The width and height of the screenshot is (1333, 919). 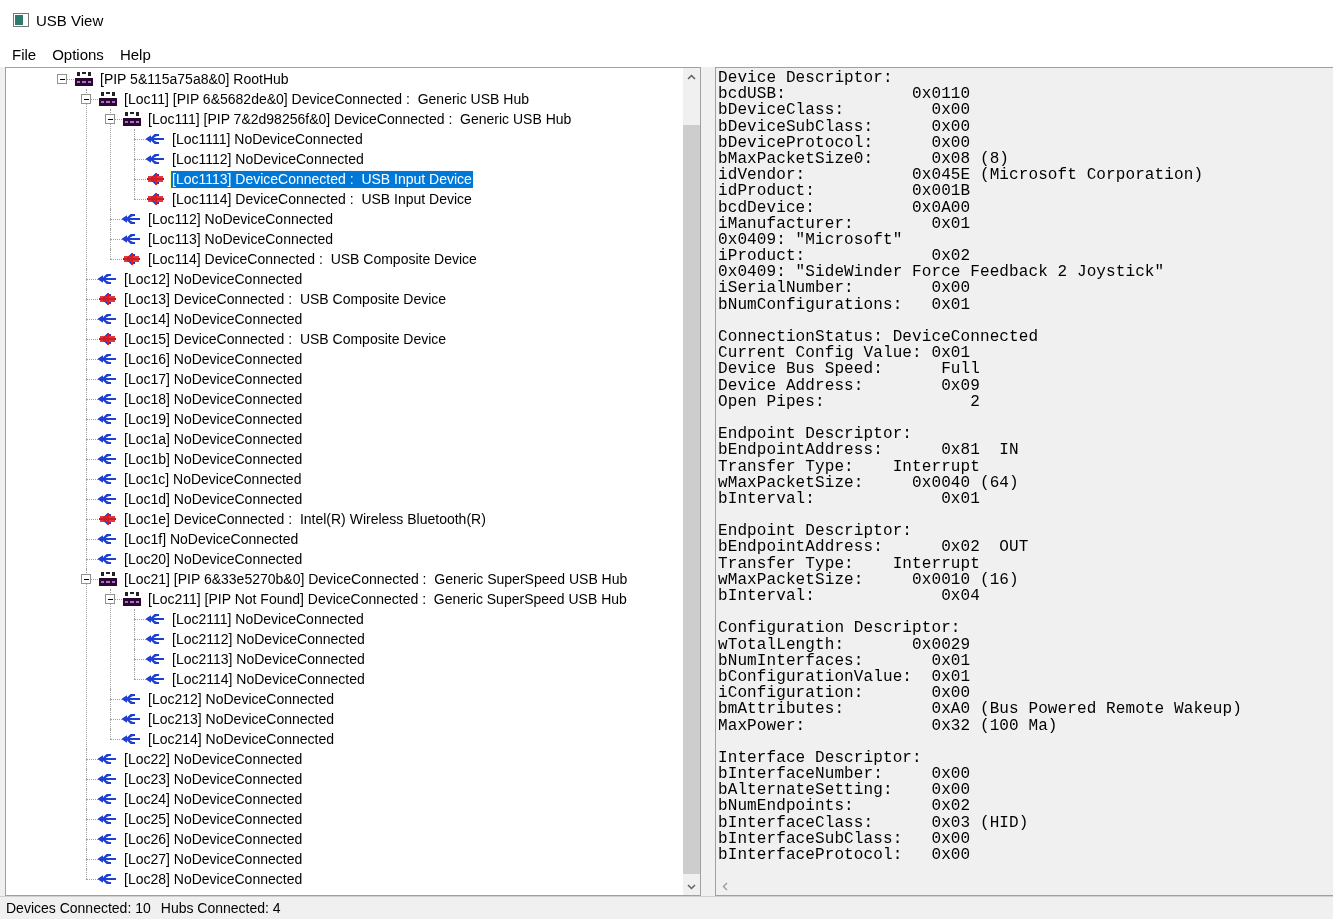 I want to click on detail-line: bInterfaceClass: 0x03 (HID), so click(x=874, y=822).